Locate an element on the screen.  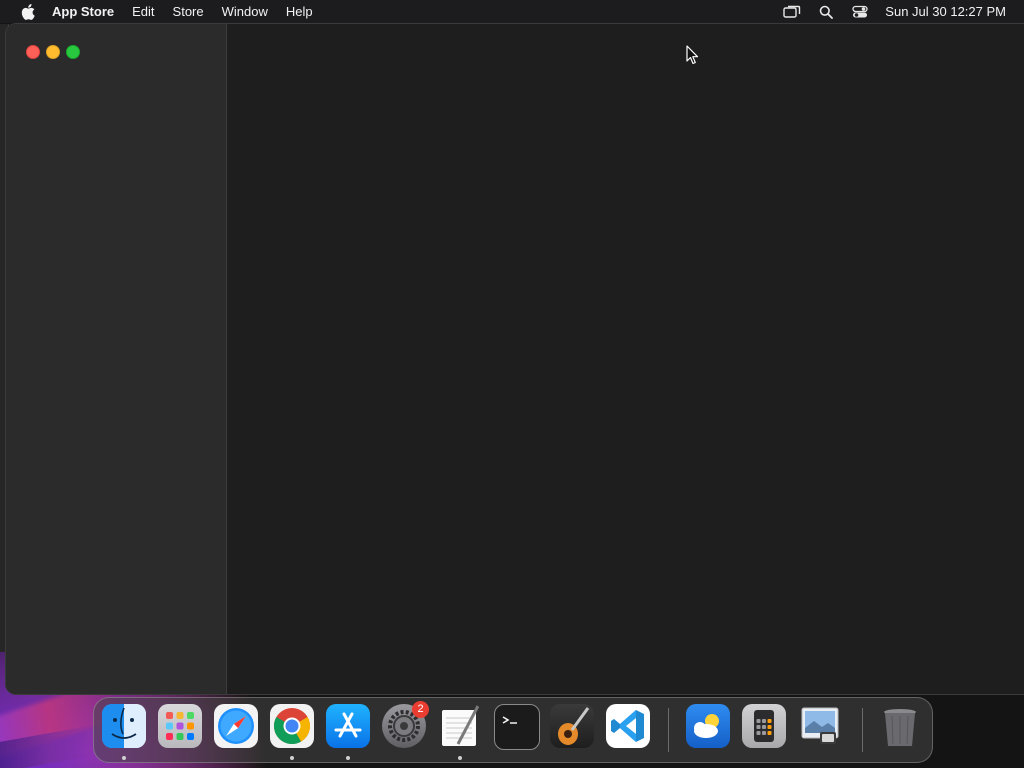
vscode-icon is located at coordinates (628, 726).